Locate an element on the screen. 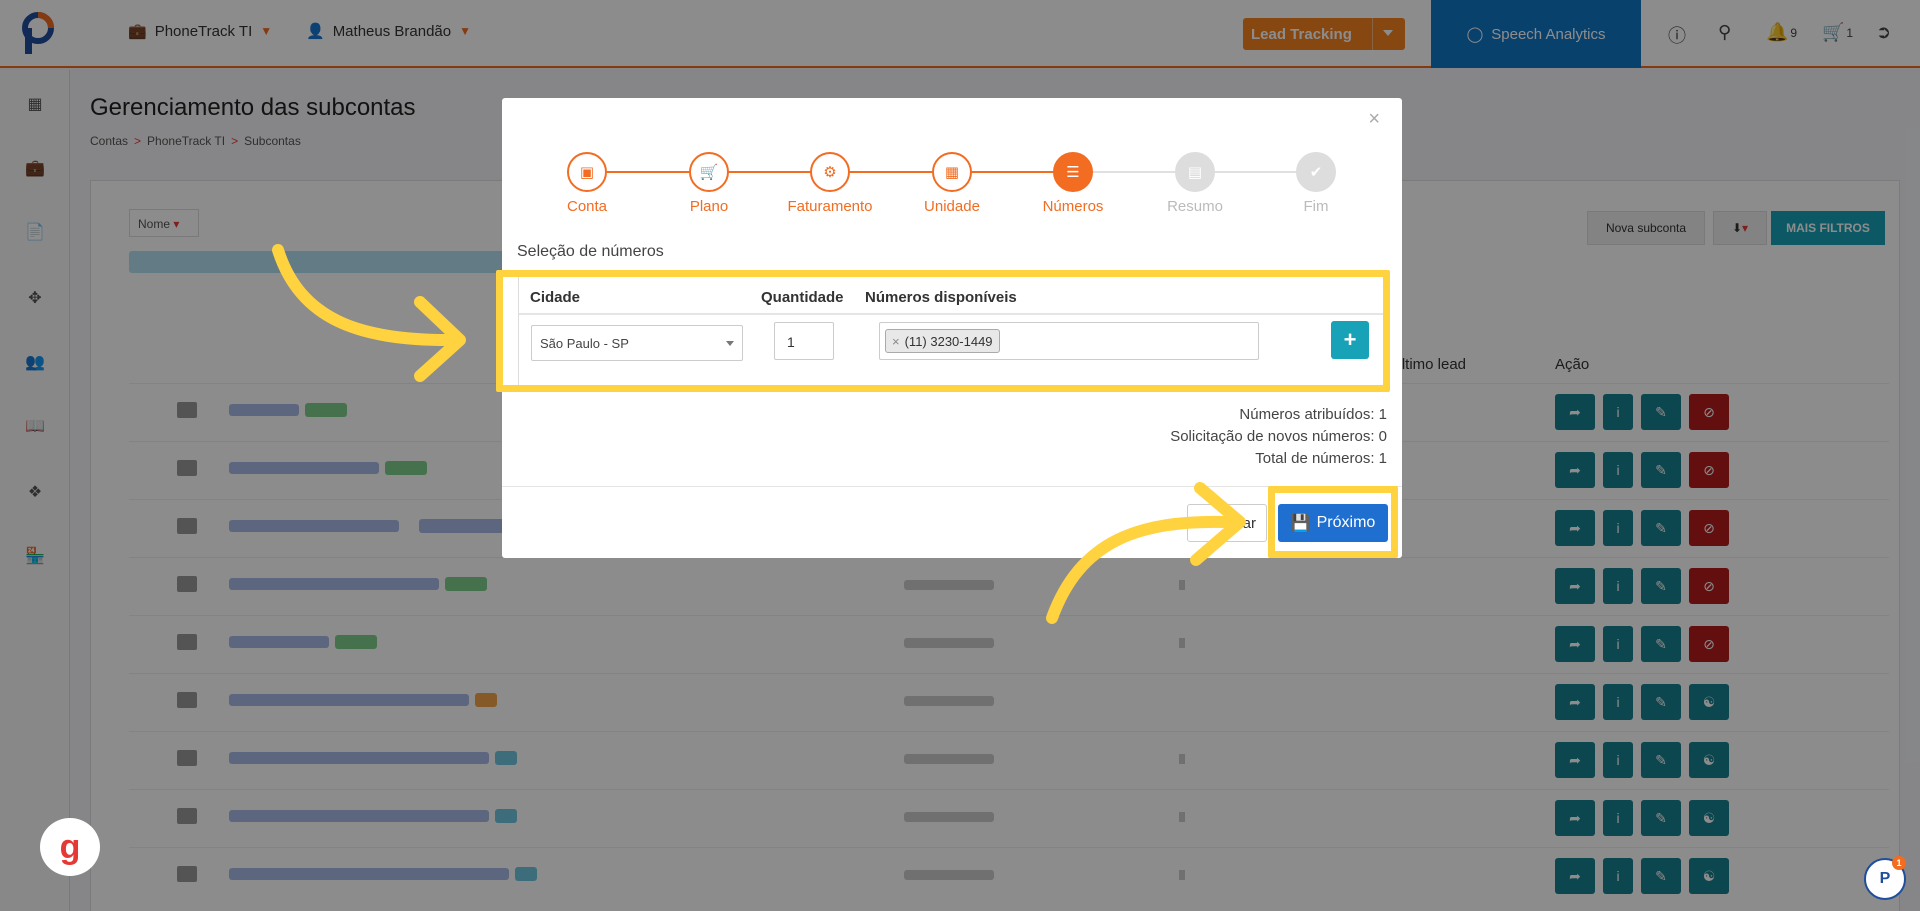 The width and height of the screenshot is (1920, 911). arrow-to-next is located at coordinates (1139, 569).